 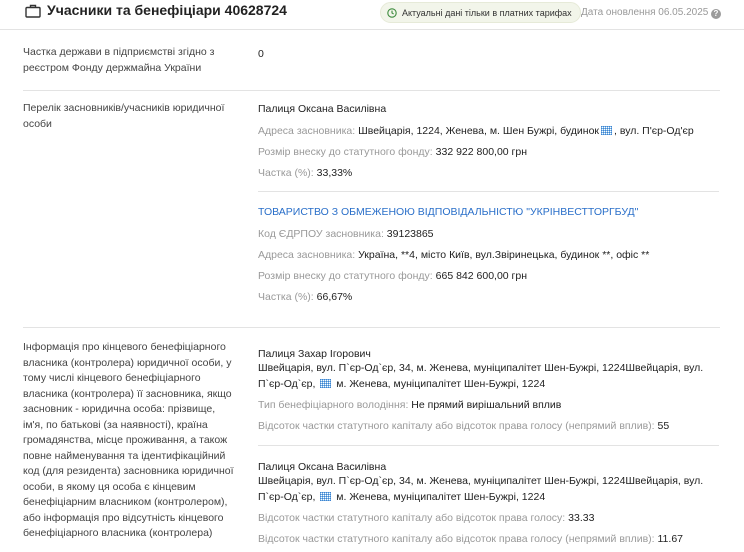 What do you see at coordinates (481, 276) in the screenshot?
I see `capital-value: 665 842 600,00 грн` at bounding box center [481, 276].